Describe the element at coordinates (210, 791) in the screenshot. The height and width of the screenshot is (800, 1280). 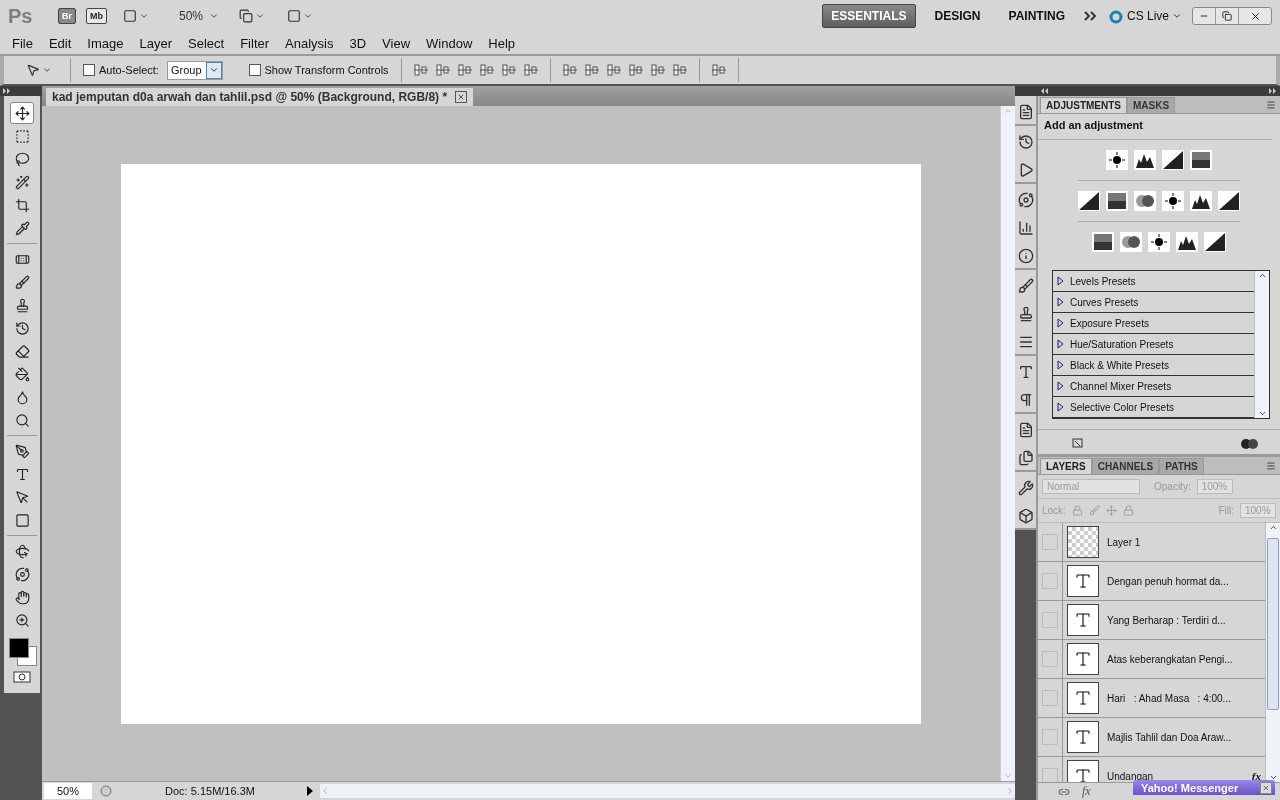
I see `document-info: Doc: 5.15M/16.3M` at that location.